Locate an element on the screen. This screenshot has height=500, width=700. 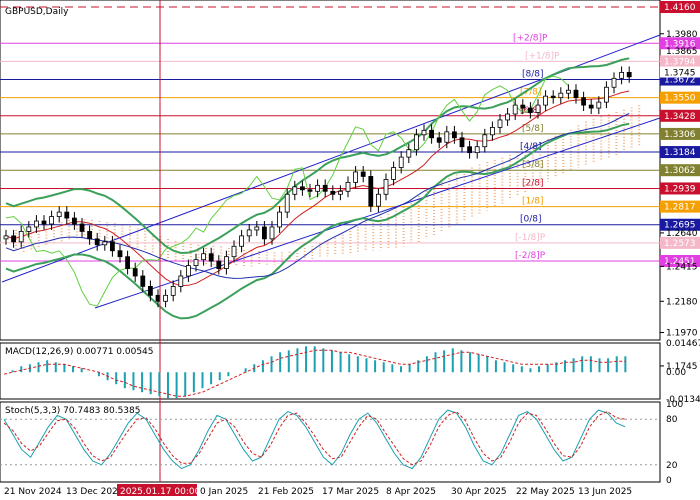
time-axis-label: 13 Dec 2024 is located at coordinates (95, 492).